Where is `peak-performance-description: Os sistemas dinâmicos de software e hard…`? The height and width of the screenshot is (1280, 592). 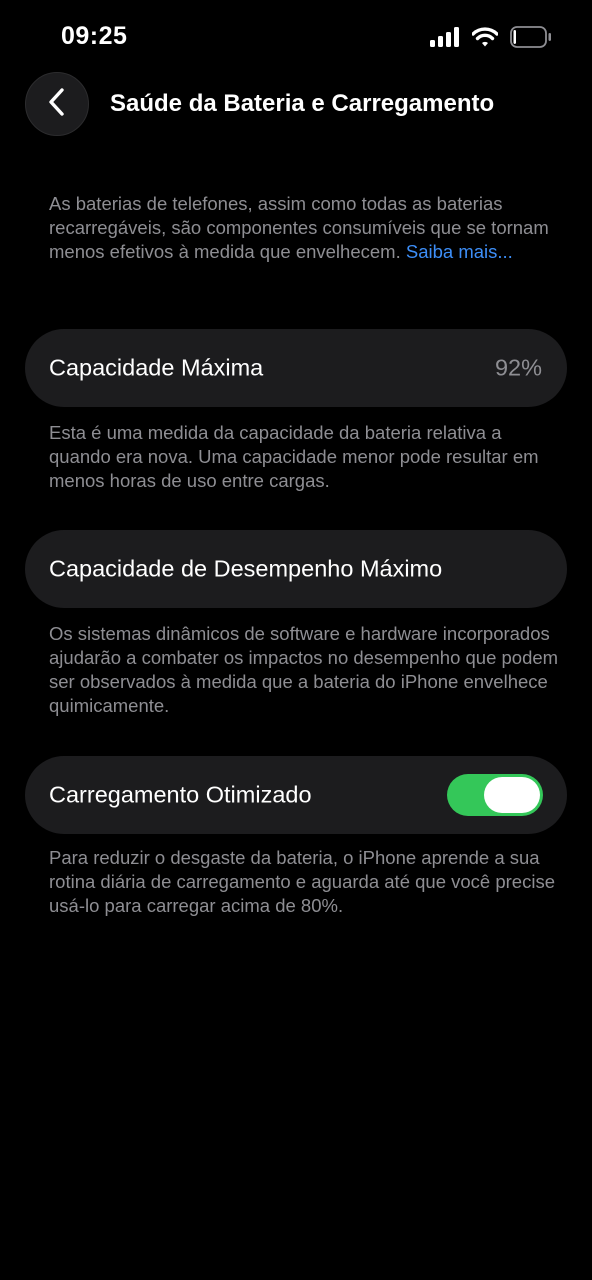 peak-performance-description: Os sistemas dinâmicos de software e hard… is located at coordinates (304, 669).